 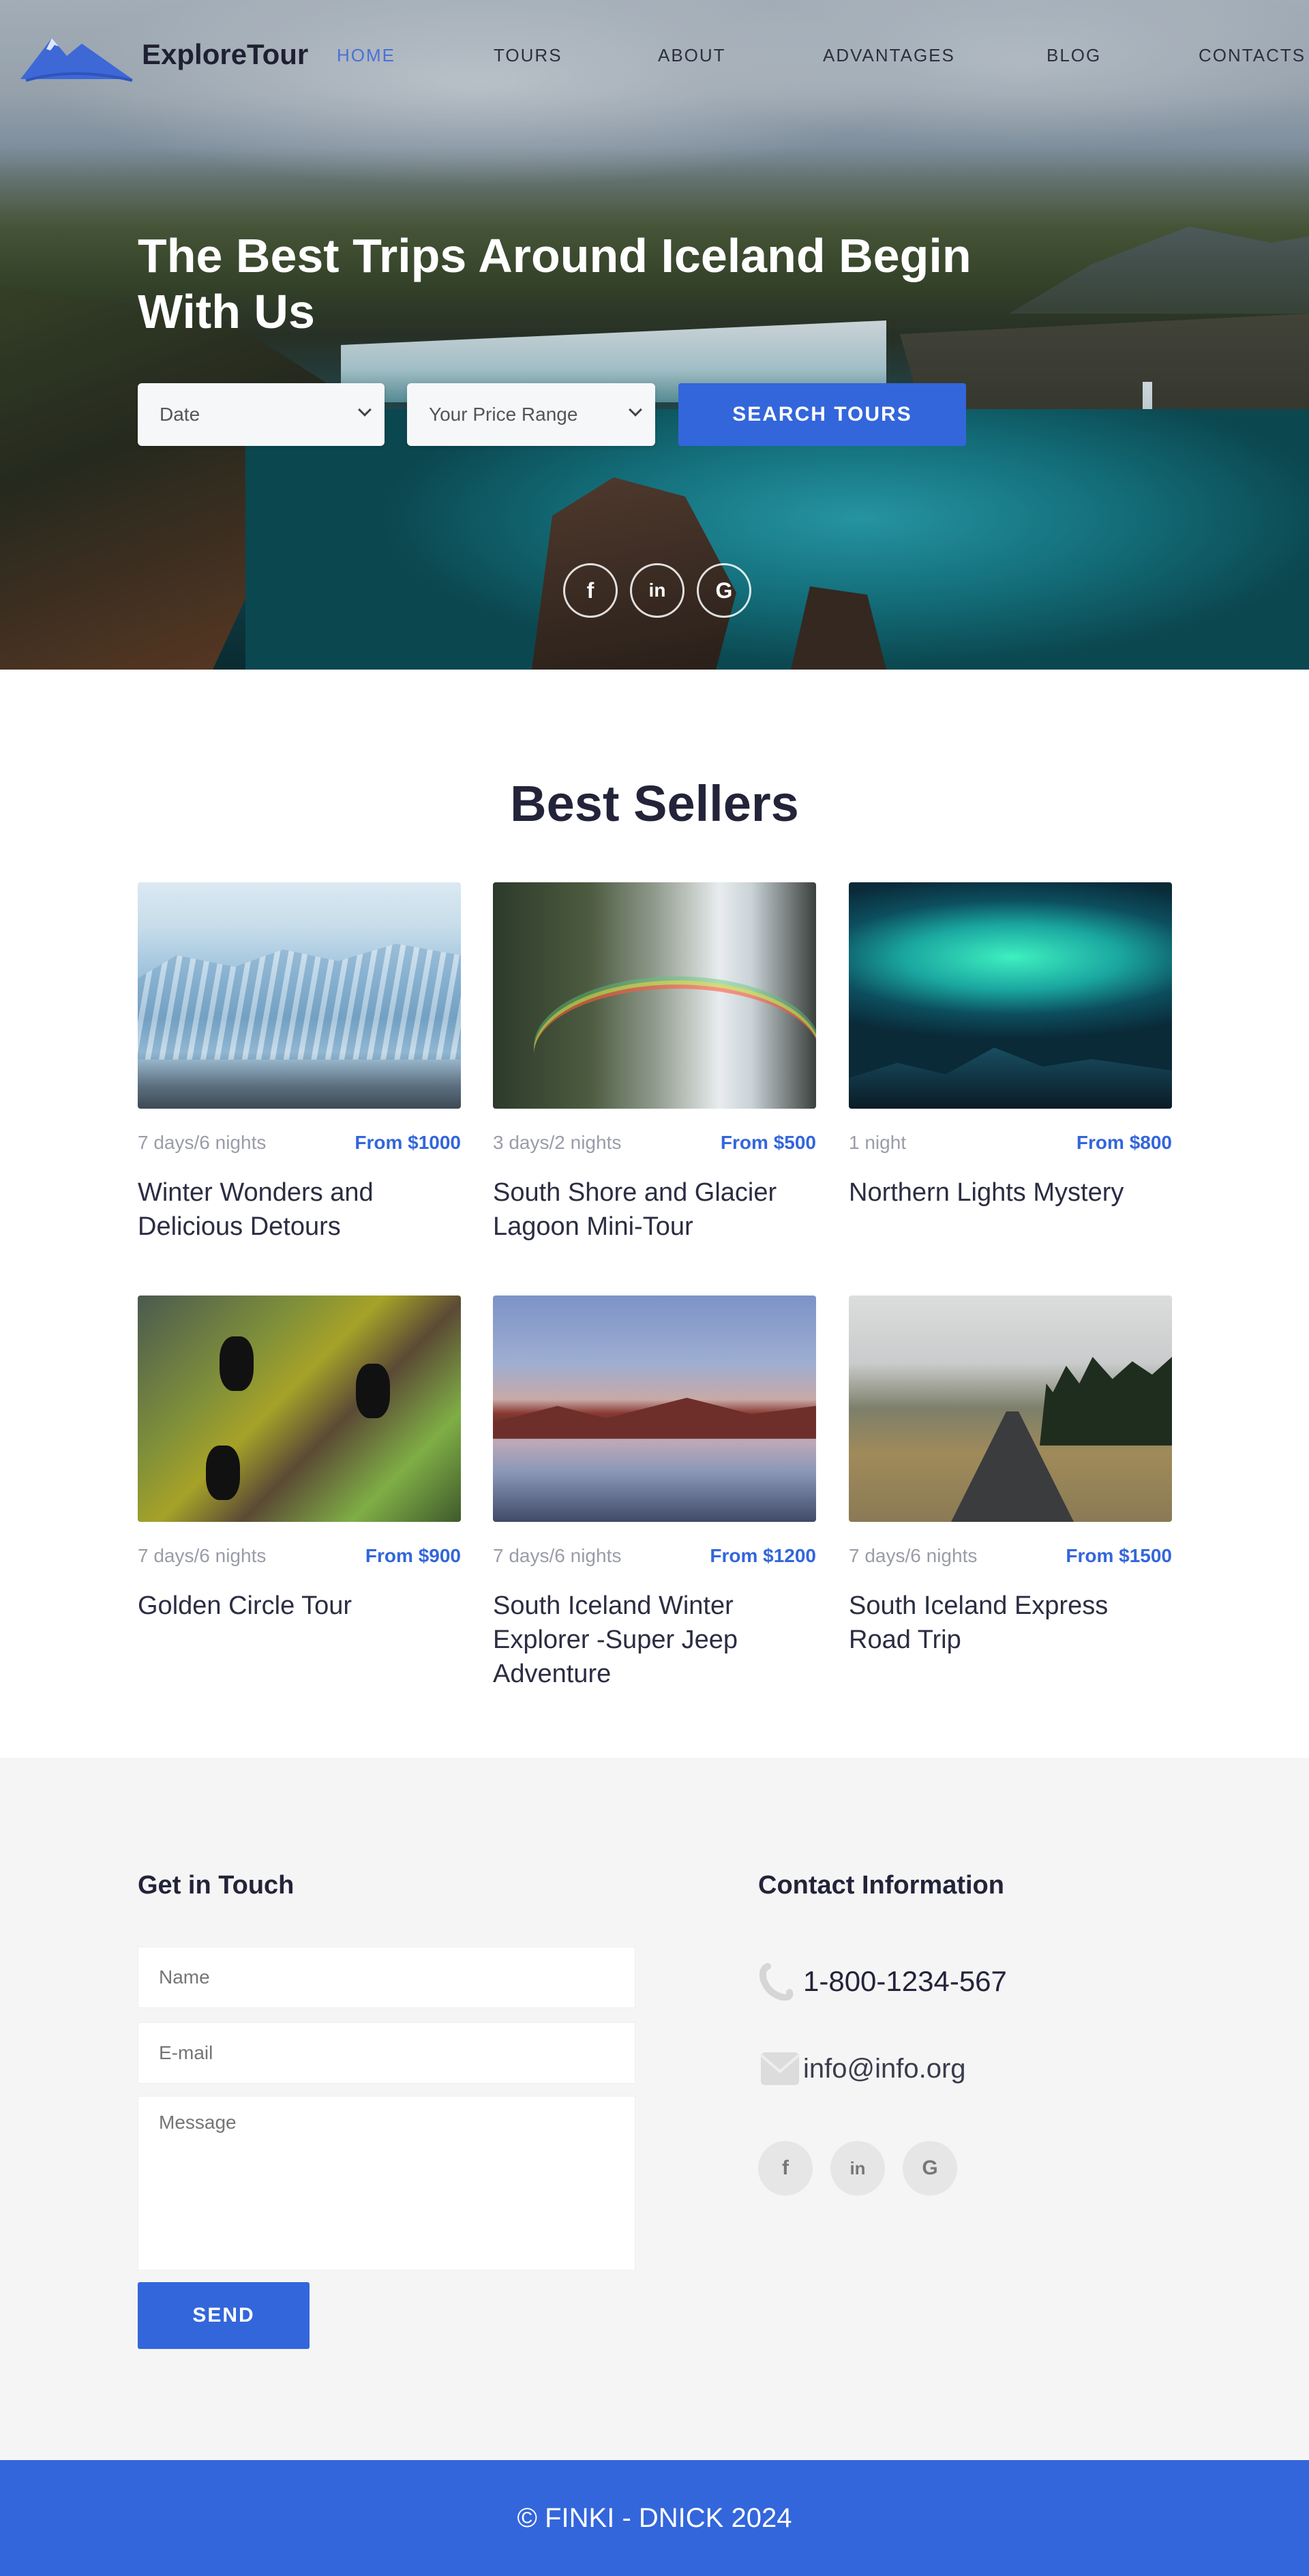 I want to click on brand-logo, so click(x=76, y=56).